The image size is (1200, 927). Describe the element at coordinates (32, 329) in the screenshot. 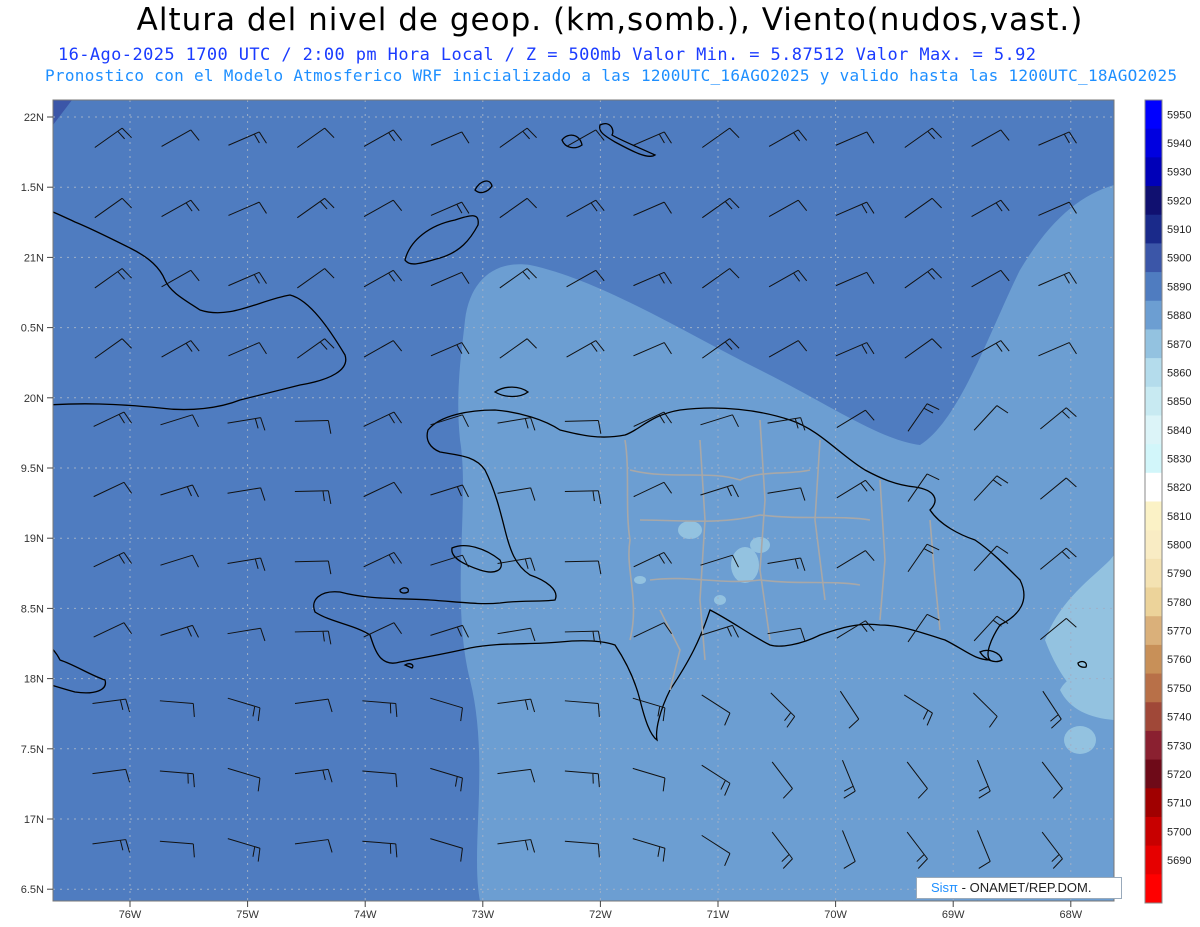

I see `lat-label: 0.5N` at that location.